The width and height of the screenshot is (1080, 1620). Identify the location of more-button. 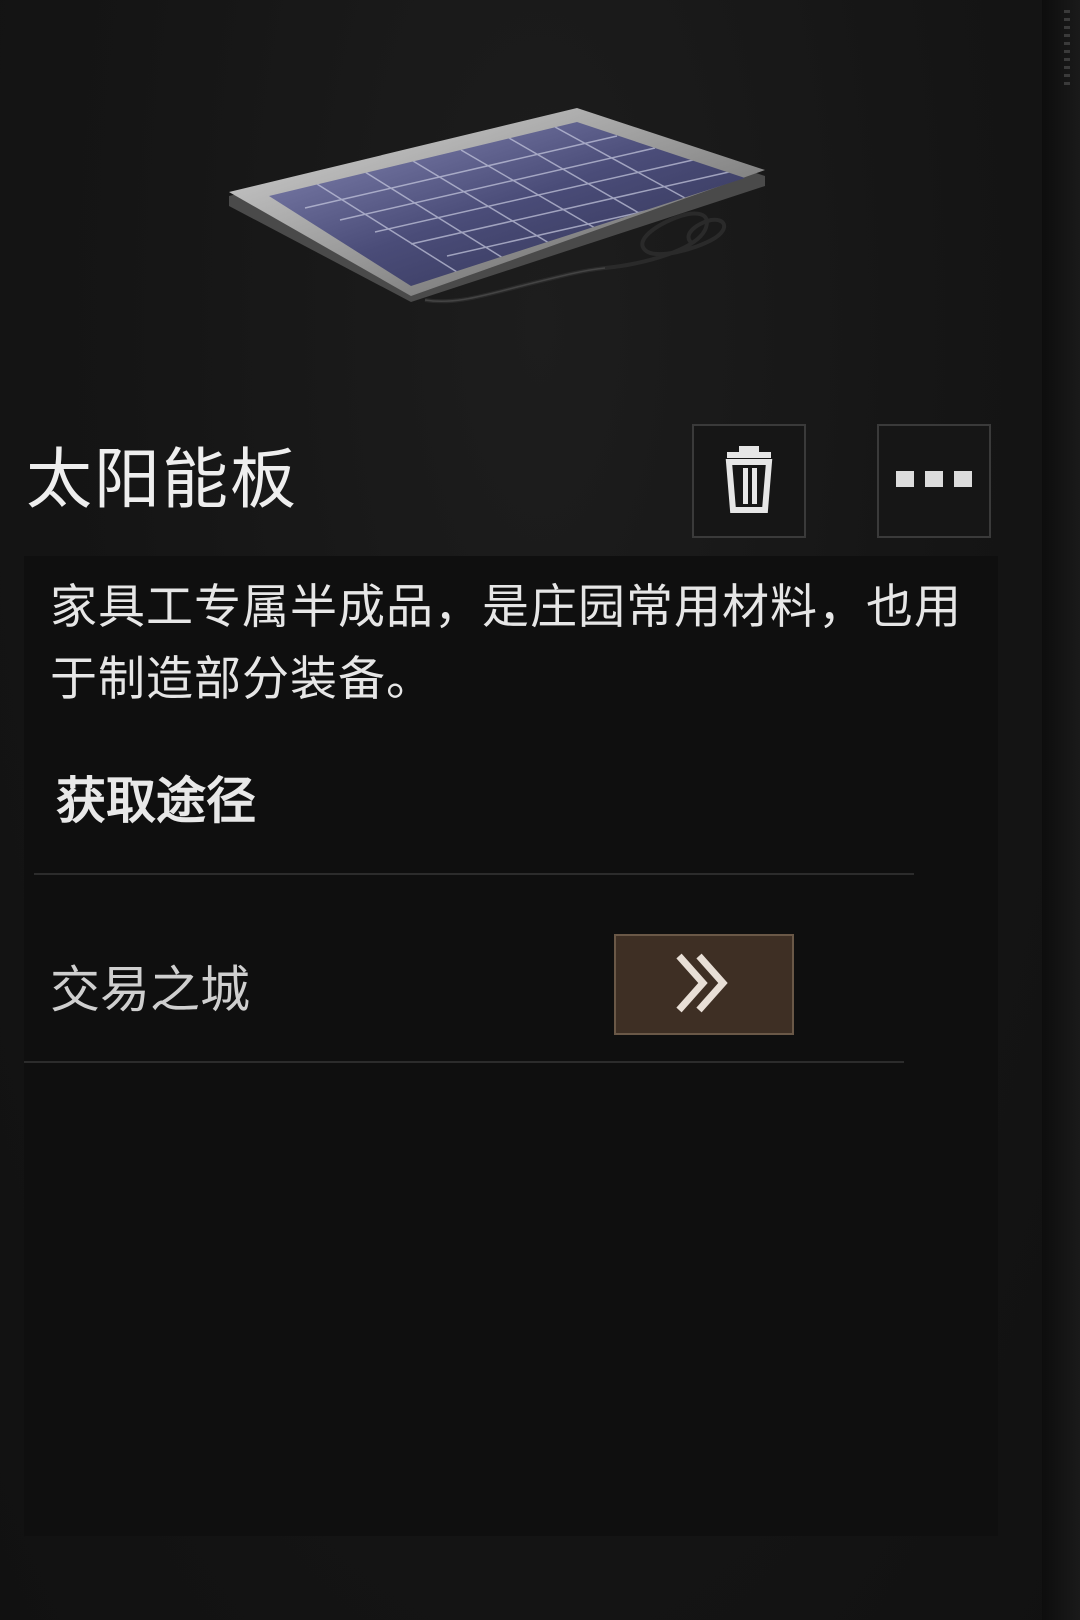
(934, 481).